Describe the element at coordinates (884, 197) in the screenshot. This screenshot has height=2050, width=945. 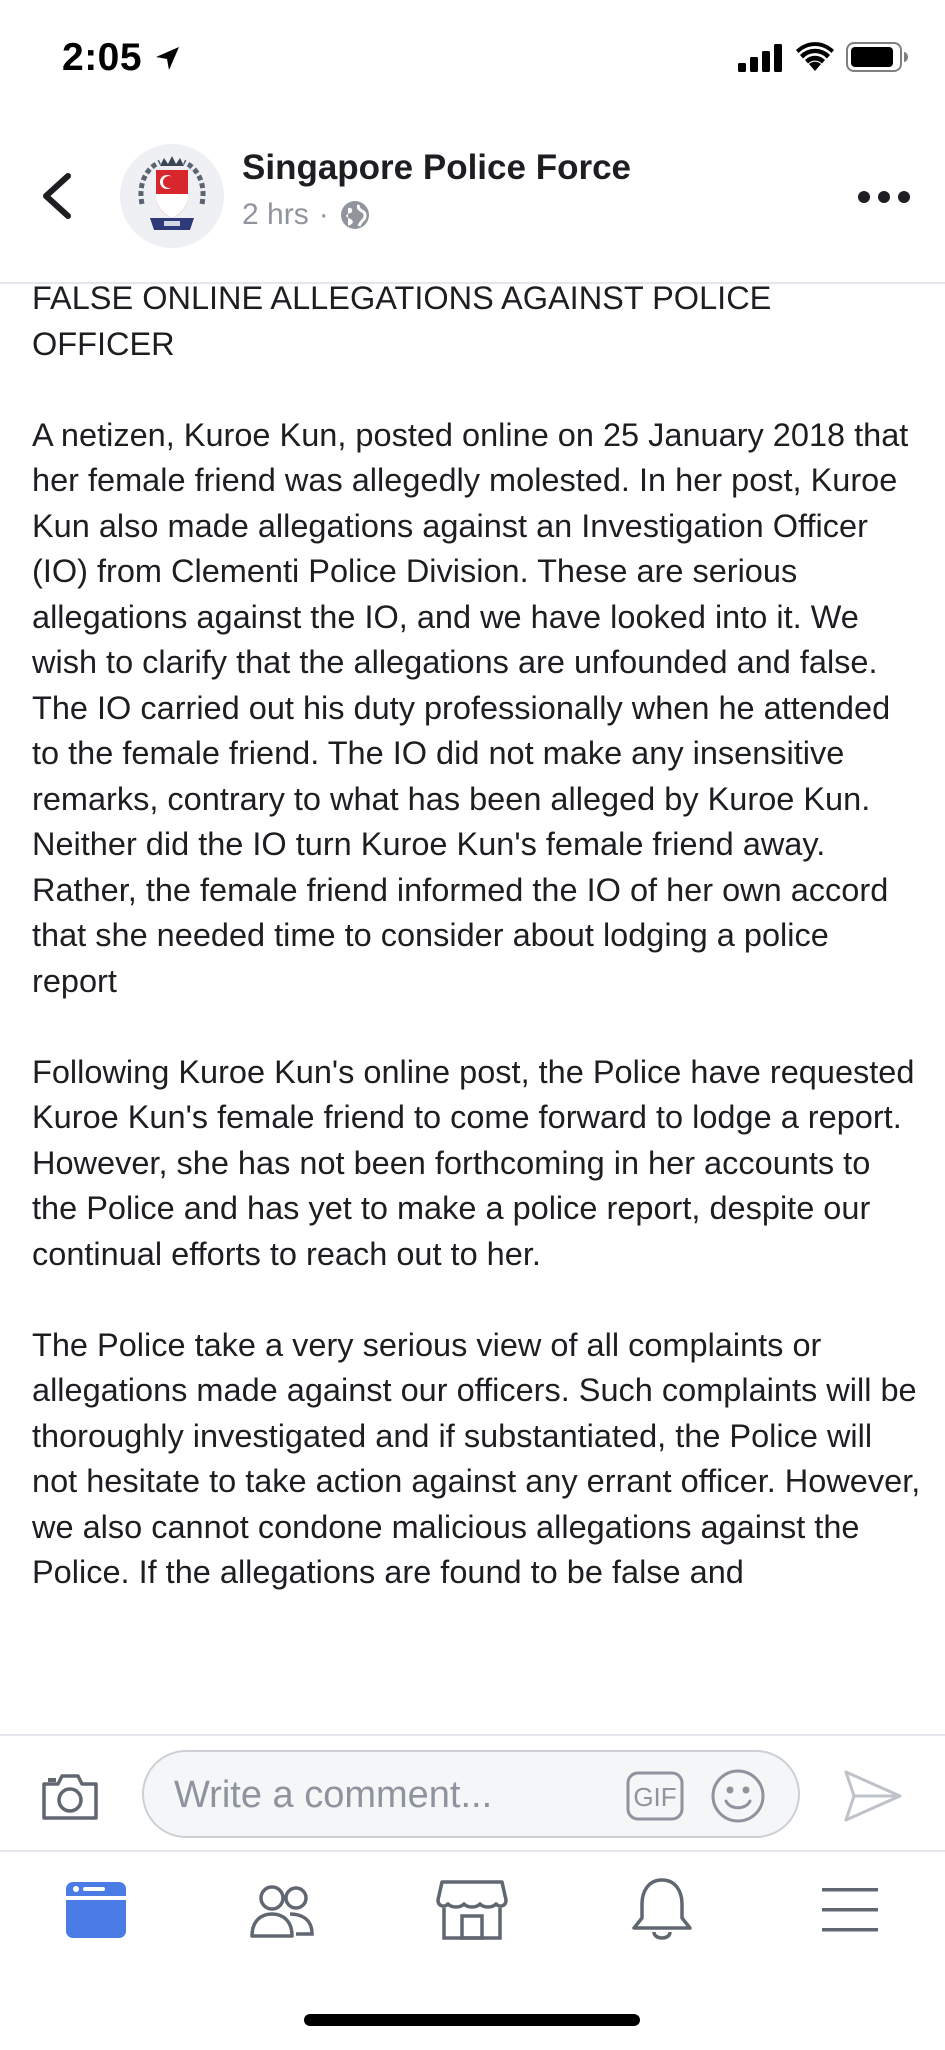
I see `more-options-button` at that location.